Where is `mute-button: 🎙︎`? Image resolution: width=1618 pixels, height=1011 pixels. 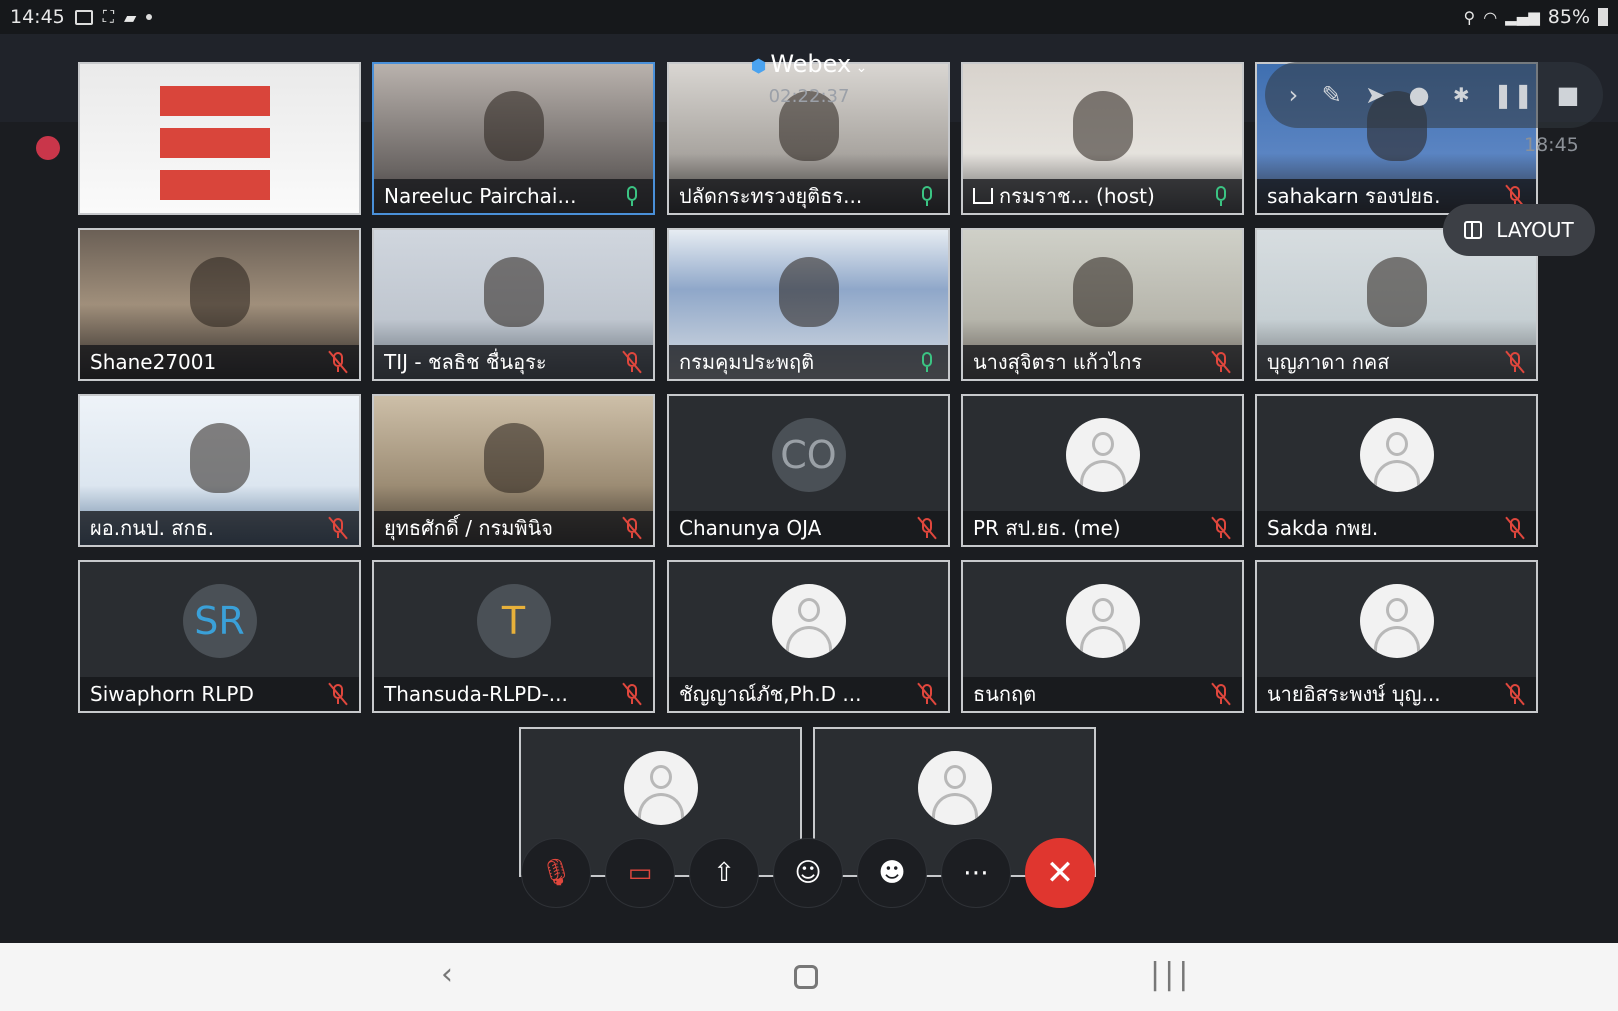 mute-button: 🎙︎ is located at coordinates (556, 873).